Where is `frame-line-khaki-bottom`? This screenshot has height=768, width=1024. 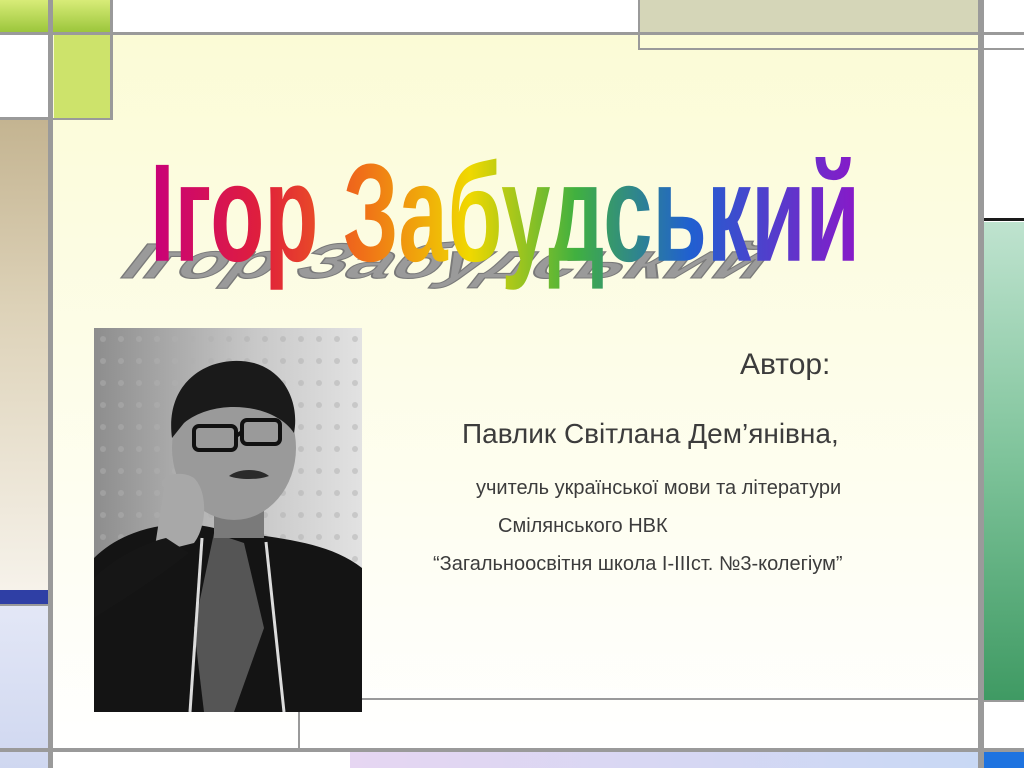 frame-line-khaki-bottom is located at coordinates (831, 49).